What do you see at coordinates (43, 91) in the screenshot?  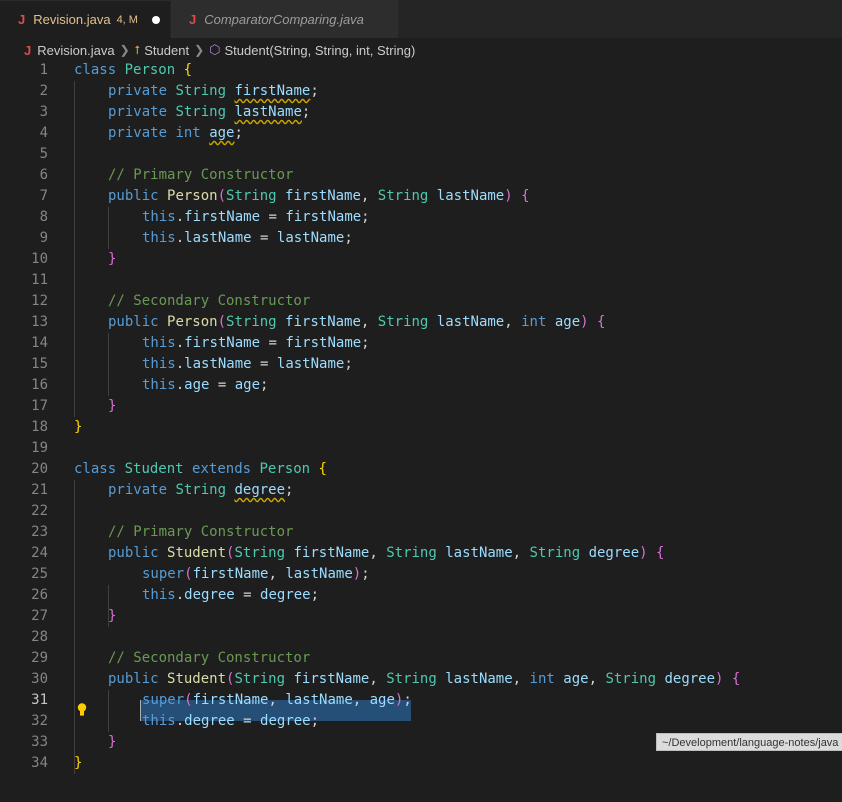 I see `line-number: 2` at bounding box center [43, 91].